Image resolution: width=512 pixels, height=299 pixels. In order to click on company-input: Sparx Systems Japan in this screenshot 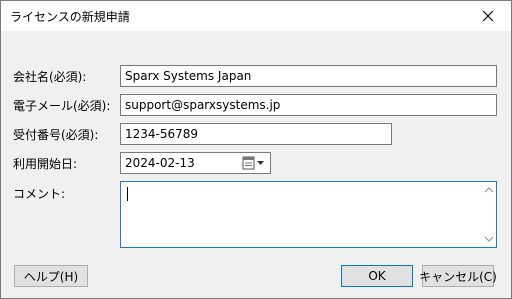, I will do `click(308, 76)`.